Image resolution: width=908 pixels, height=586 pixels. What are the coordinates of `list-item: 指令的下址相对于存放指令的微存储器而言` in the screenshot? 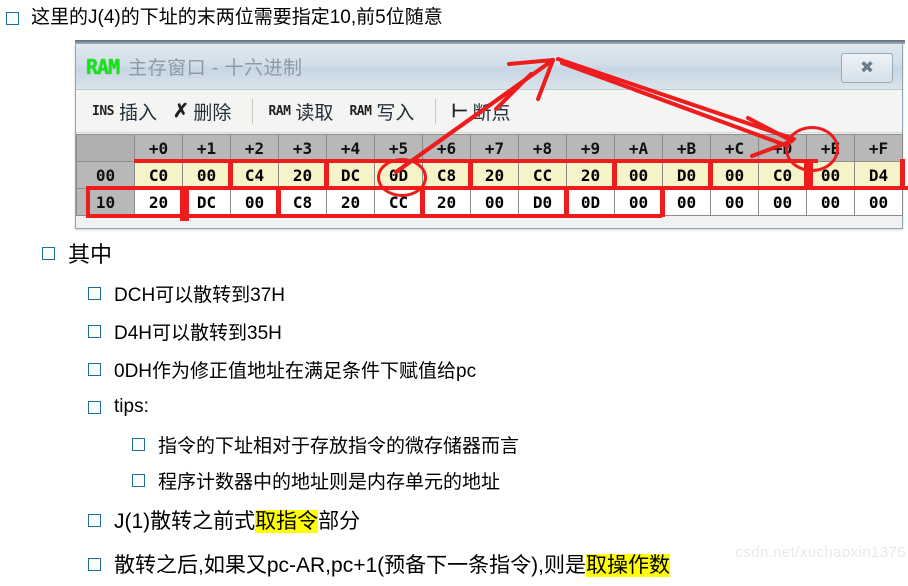 It's located at (454, 444).